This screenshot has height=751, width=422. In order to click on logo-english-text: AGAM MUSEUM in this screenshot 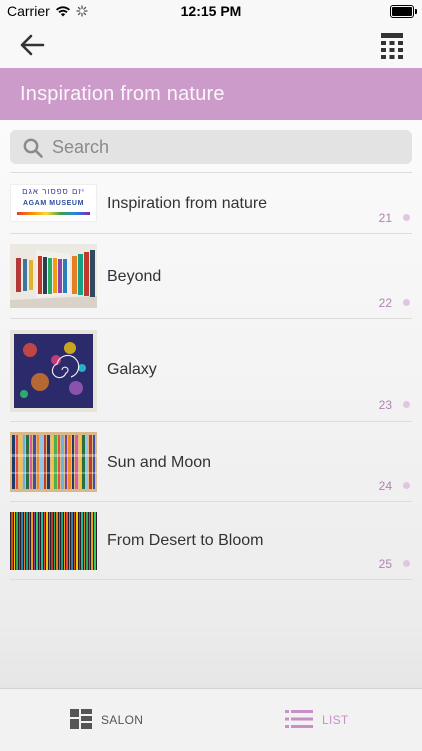, I will do `click(53, 203)`.